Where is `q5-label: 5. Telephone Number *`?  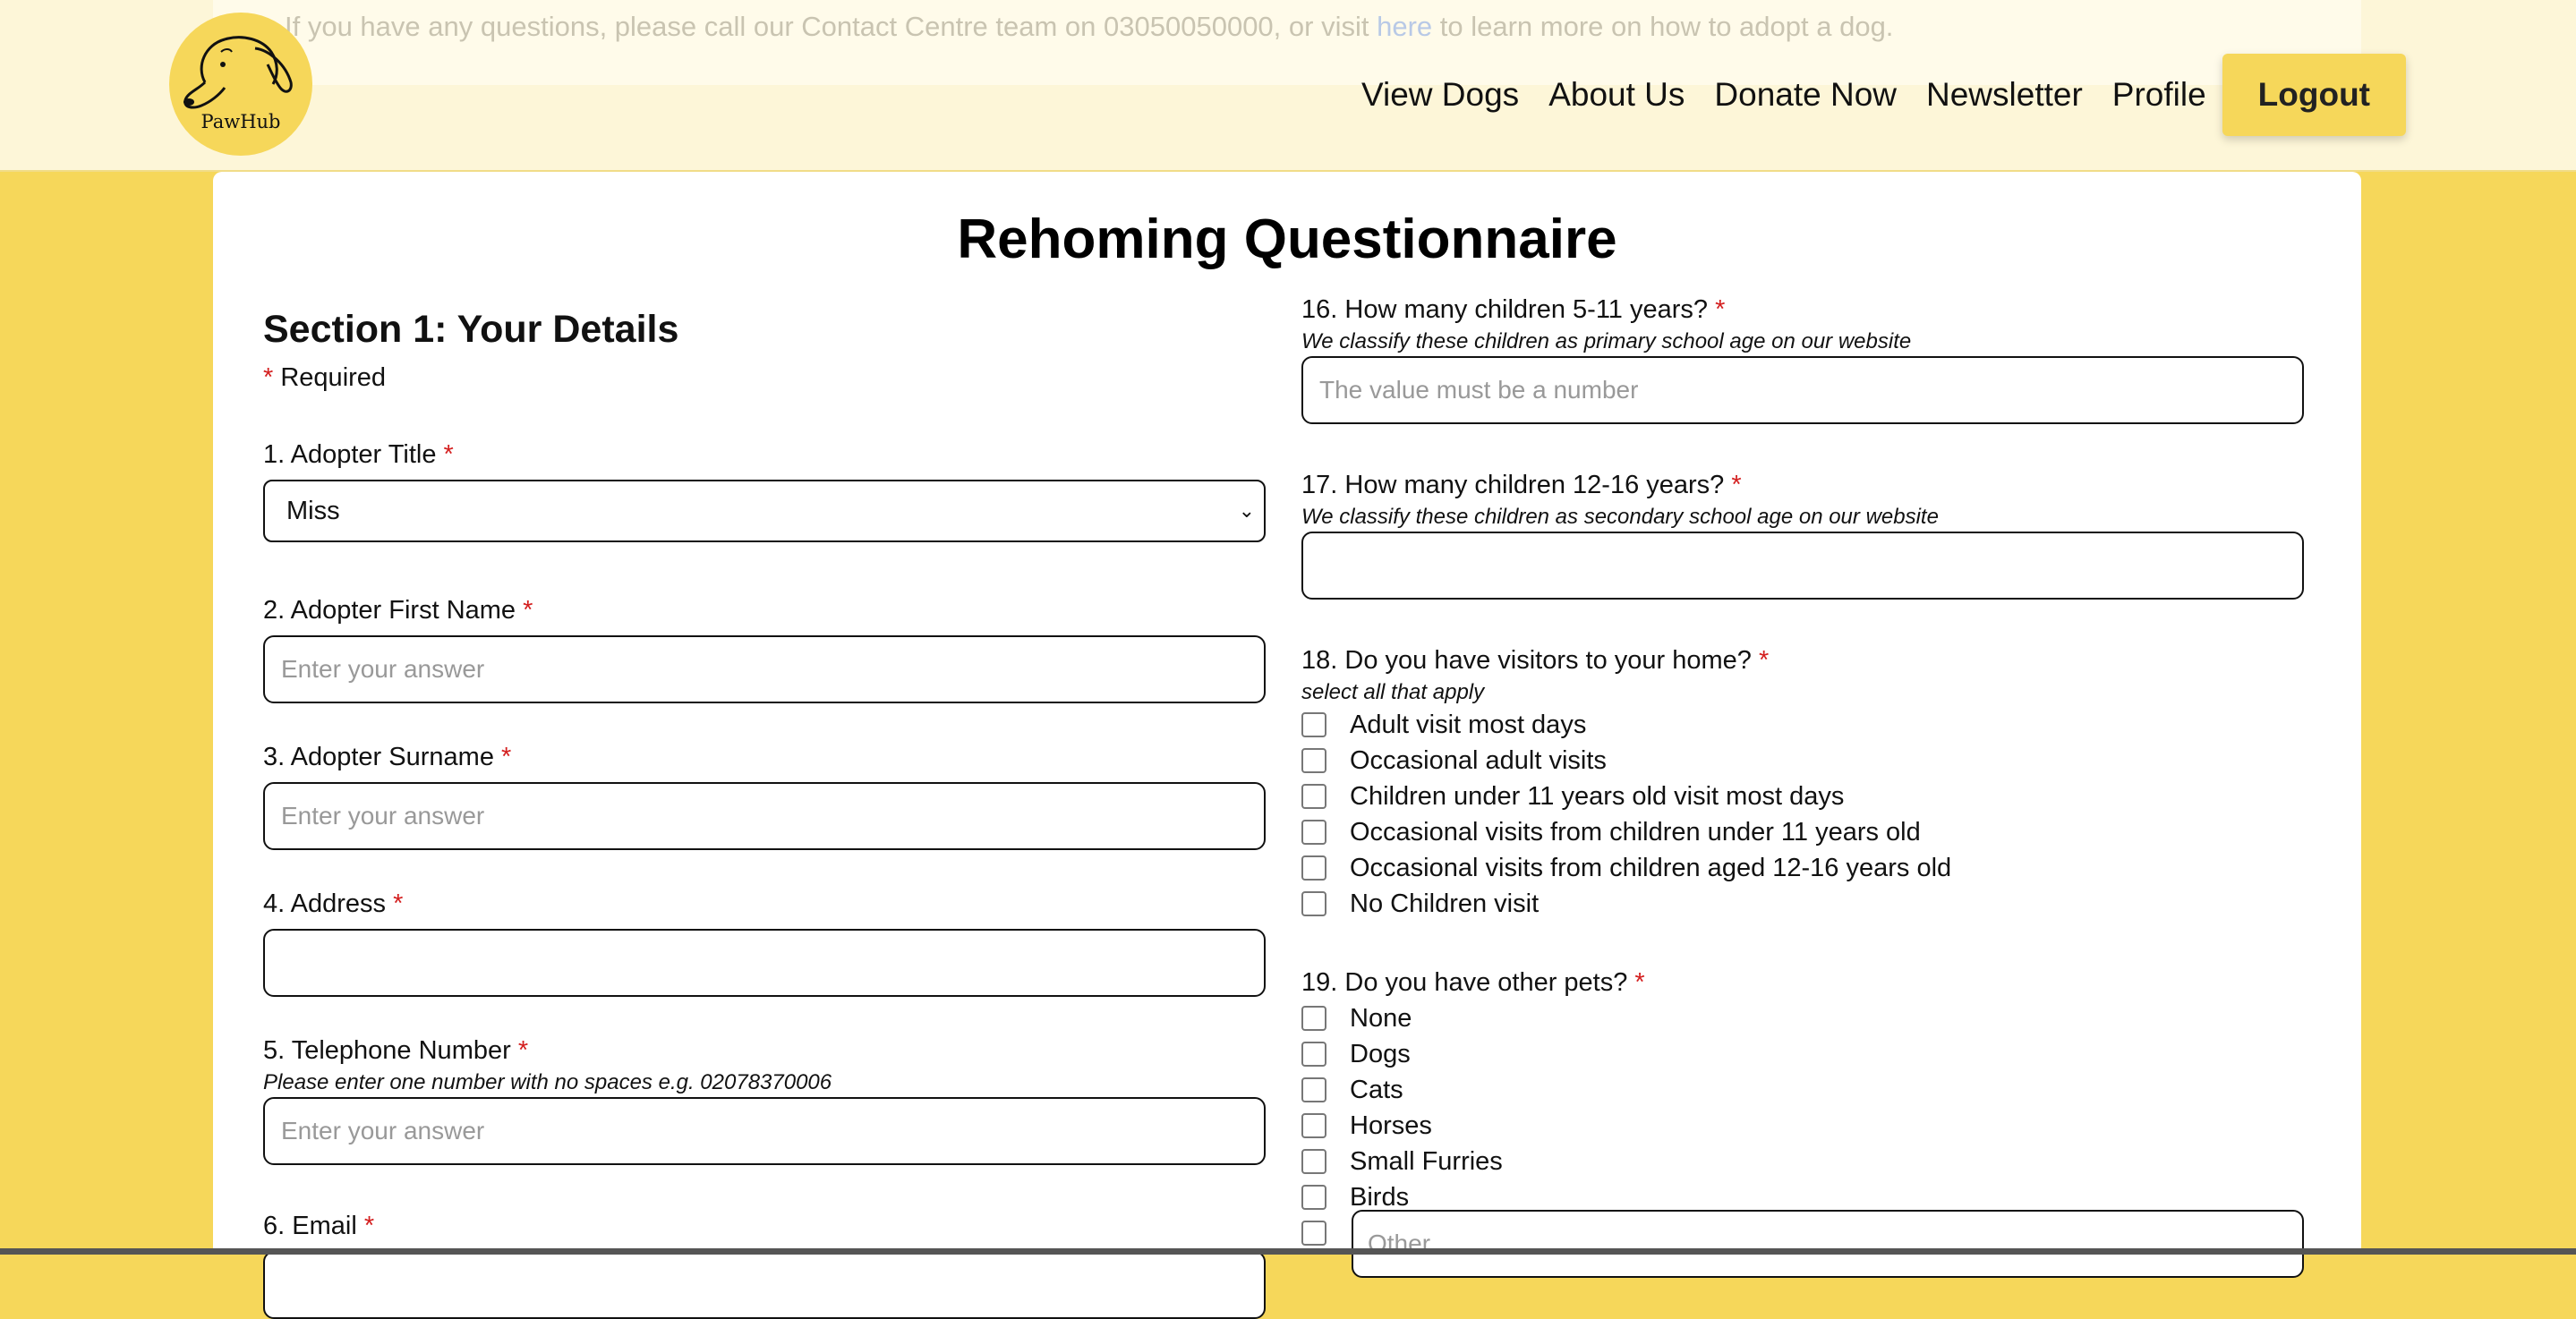 q5-label: 5. Telephone Number * is located at coordinates (395, 1051).